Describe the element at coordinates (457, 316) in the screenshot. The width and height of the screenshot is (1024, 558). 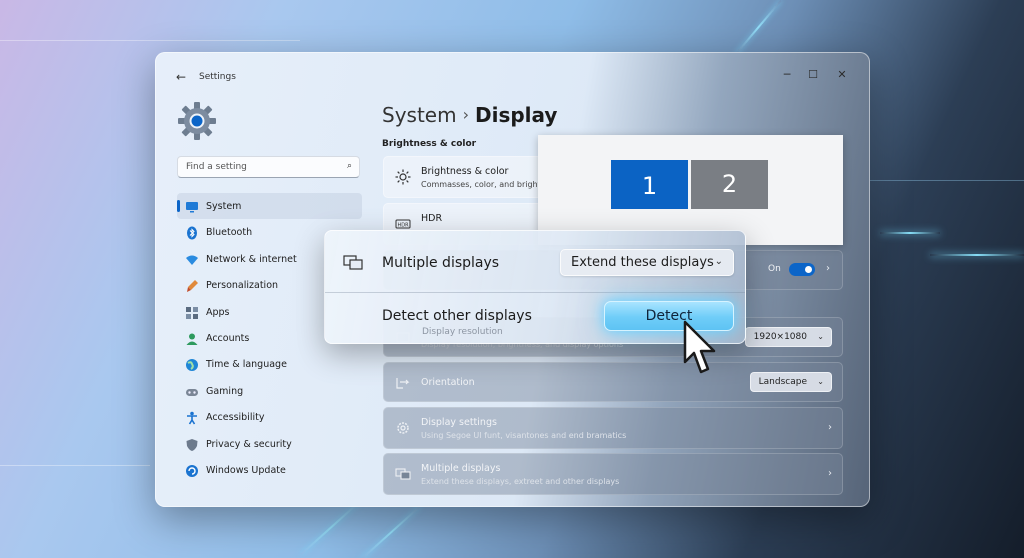
I see `detect-other-displays-label: Detect other displays` at that location.